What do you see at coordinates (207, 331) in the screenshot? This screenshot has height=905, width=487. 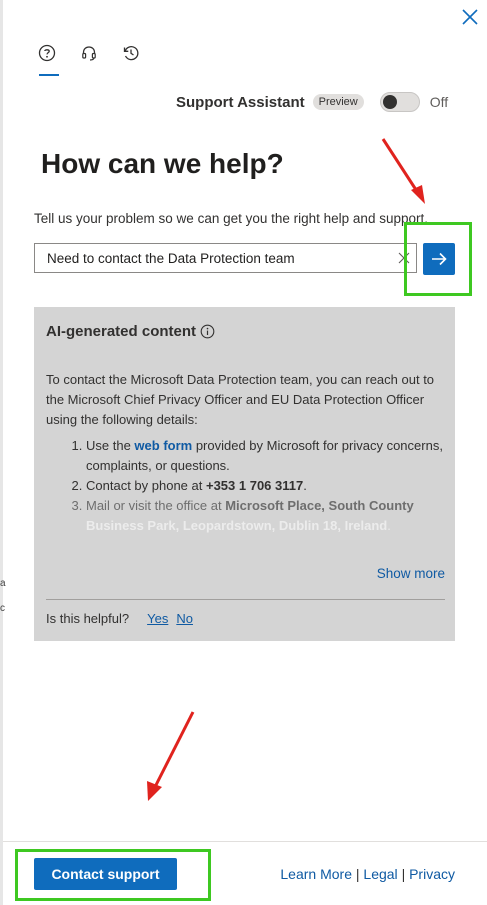 I see `info-icon` at bounding box center [207, 331].